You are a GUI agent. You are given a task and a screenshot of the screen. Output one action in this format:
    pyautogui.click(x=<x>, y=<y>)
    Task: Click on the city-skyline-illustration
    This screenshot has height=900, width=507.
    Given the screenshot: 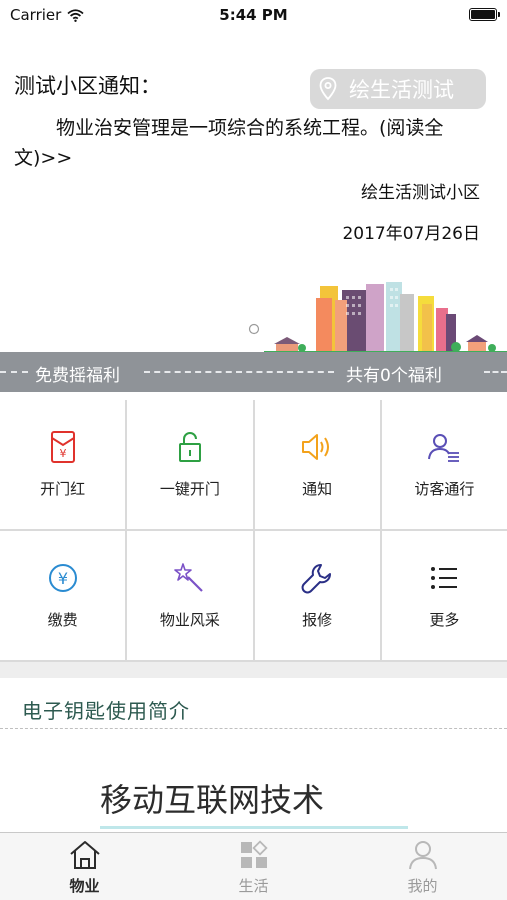 What is the action you would take?
    pyautogui.click(x=377, y=317)
    